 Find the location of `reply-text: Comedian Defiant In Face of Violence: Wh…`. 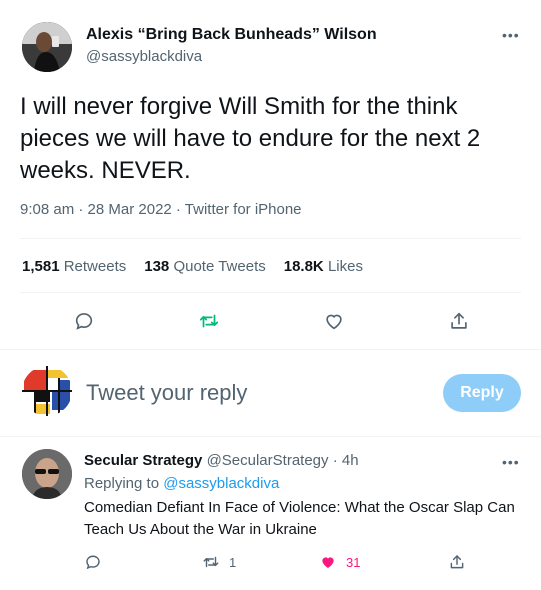

reply-text: Comedian Defiant In Face of Violence: Wh… is located at coordinates (299, 518).